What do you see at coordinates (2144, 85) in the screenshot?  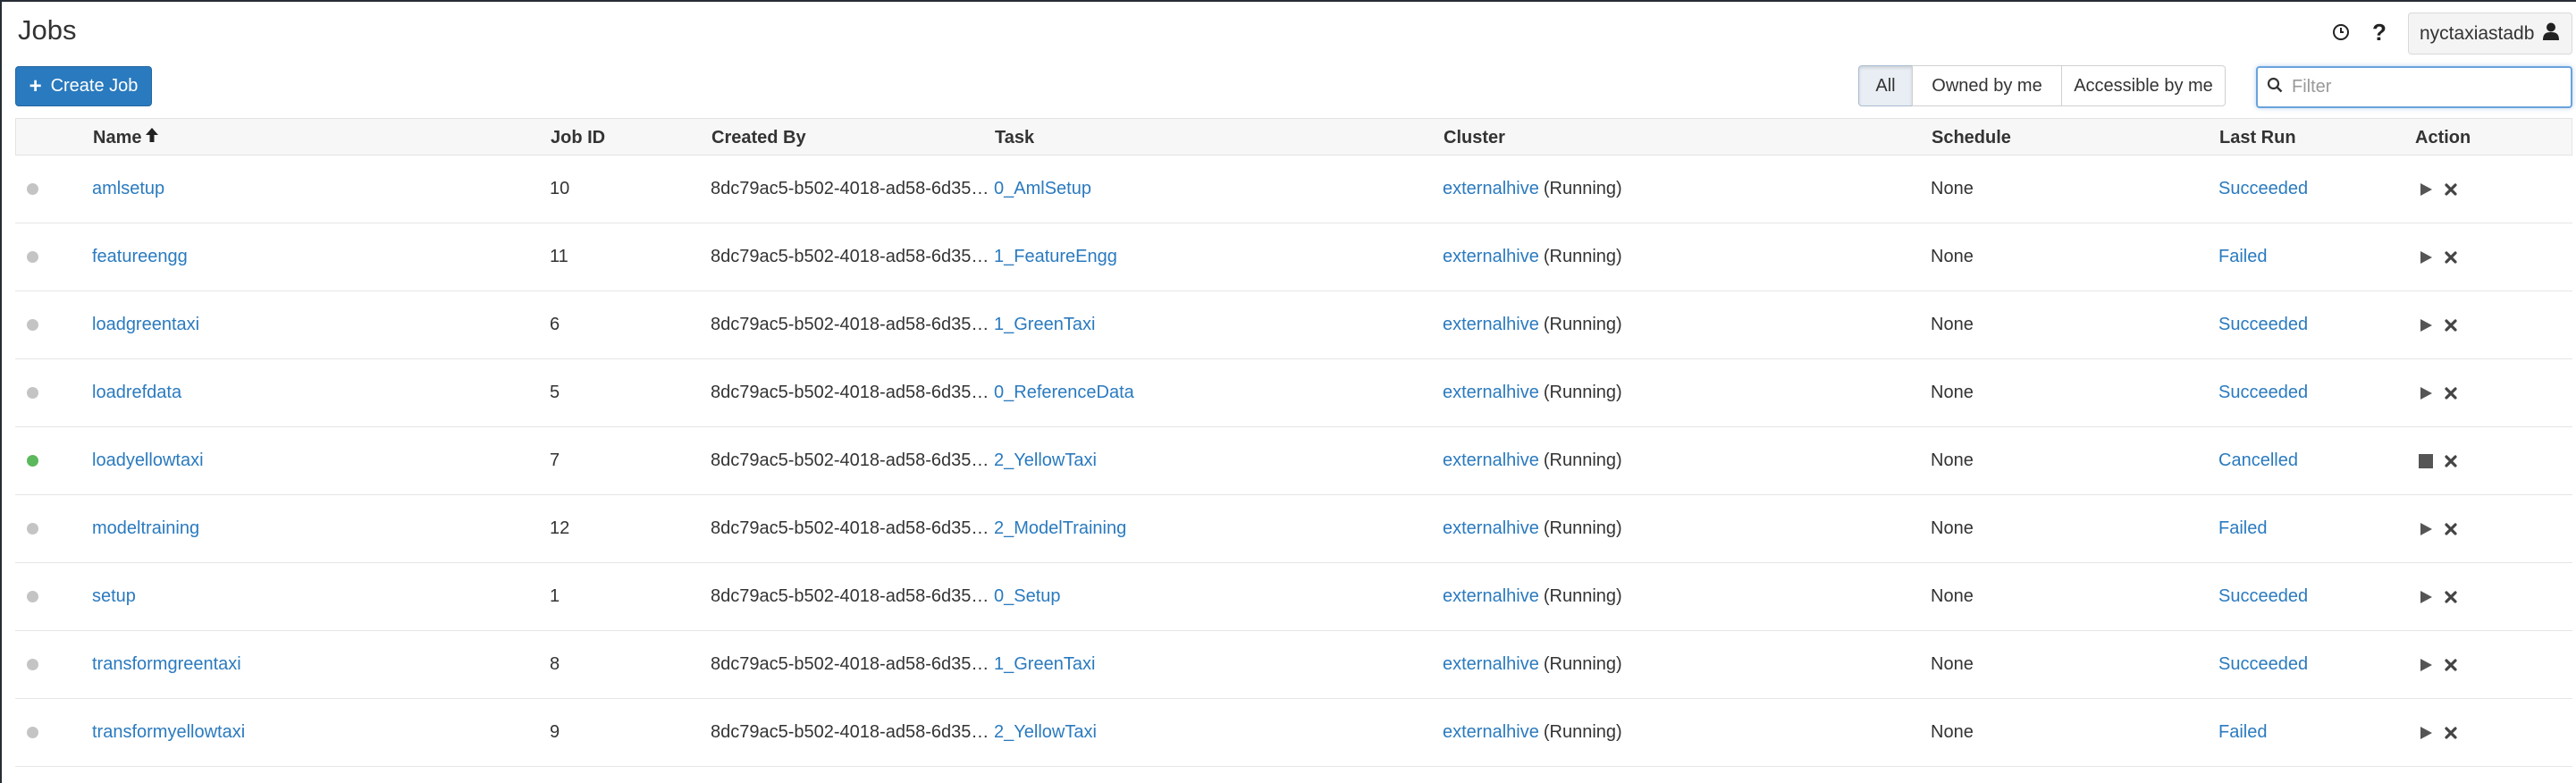 I see `filter-accessible-button: Accessible by me` at bounding box center [2144, 85].